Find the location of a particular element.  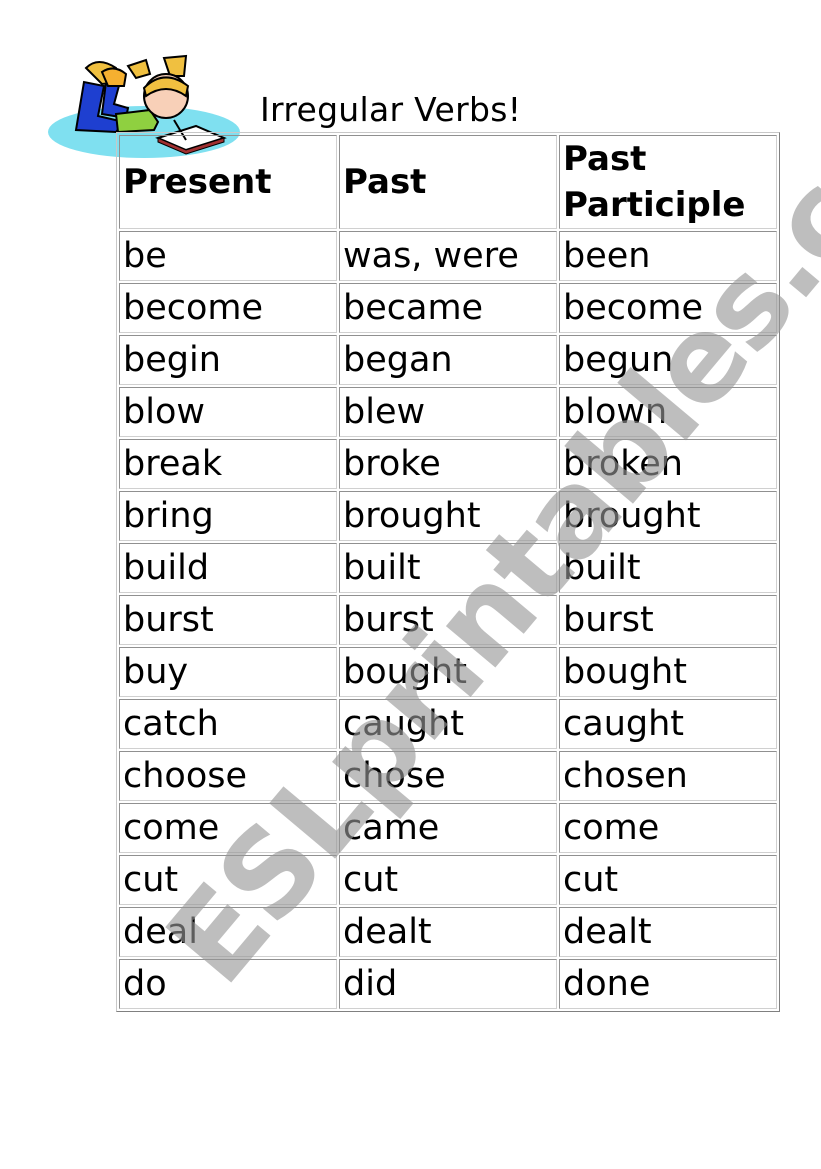

cell-present: break is located at coordinates (228, 464).